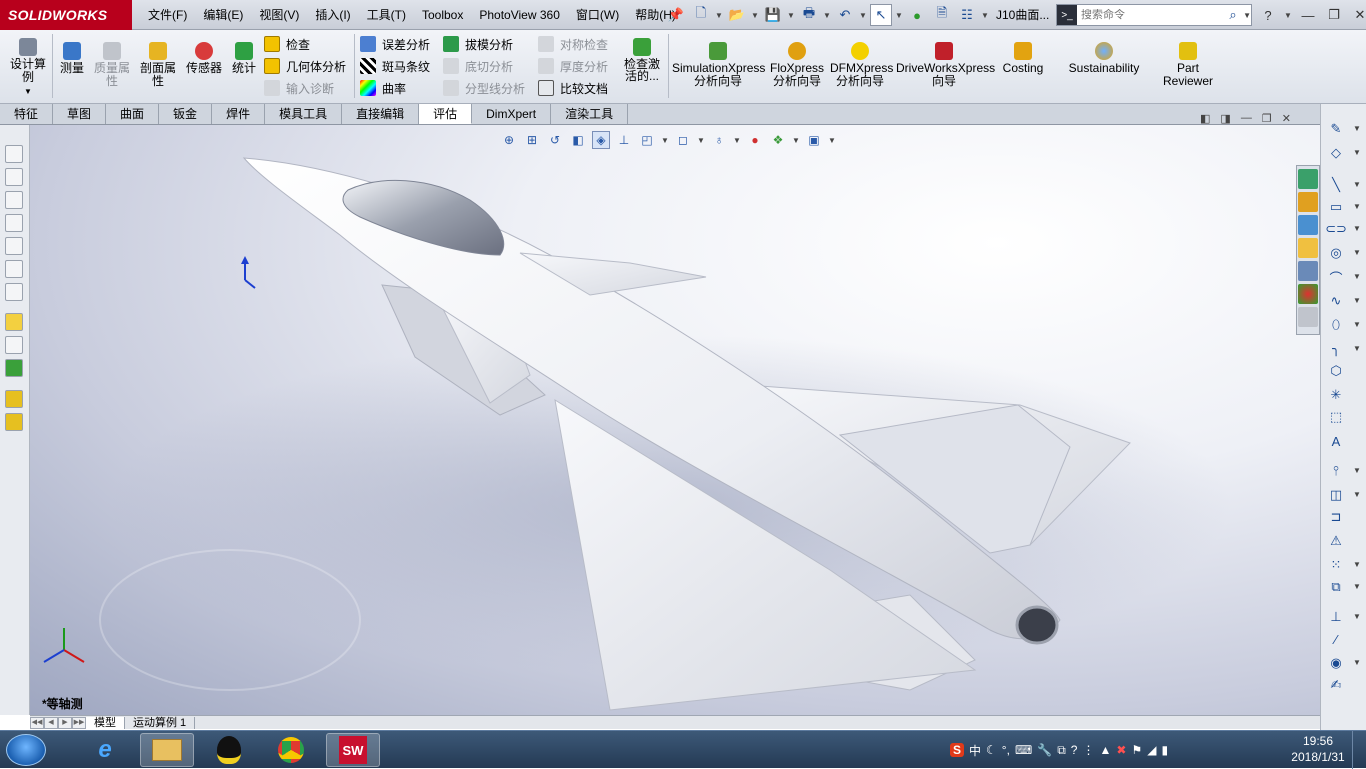 The width and height of the screenshot is (1366, 769). What do you see at coordinates (861, 65) in the screenshot?
I see `dfmxpress-button: DFMXpress 分析向导` at bounding box center [861, 65].